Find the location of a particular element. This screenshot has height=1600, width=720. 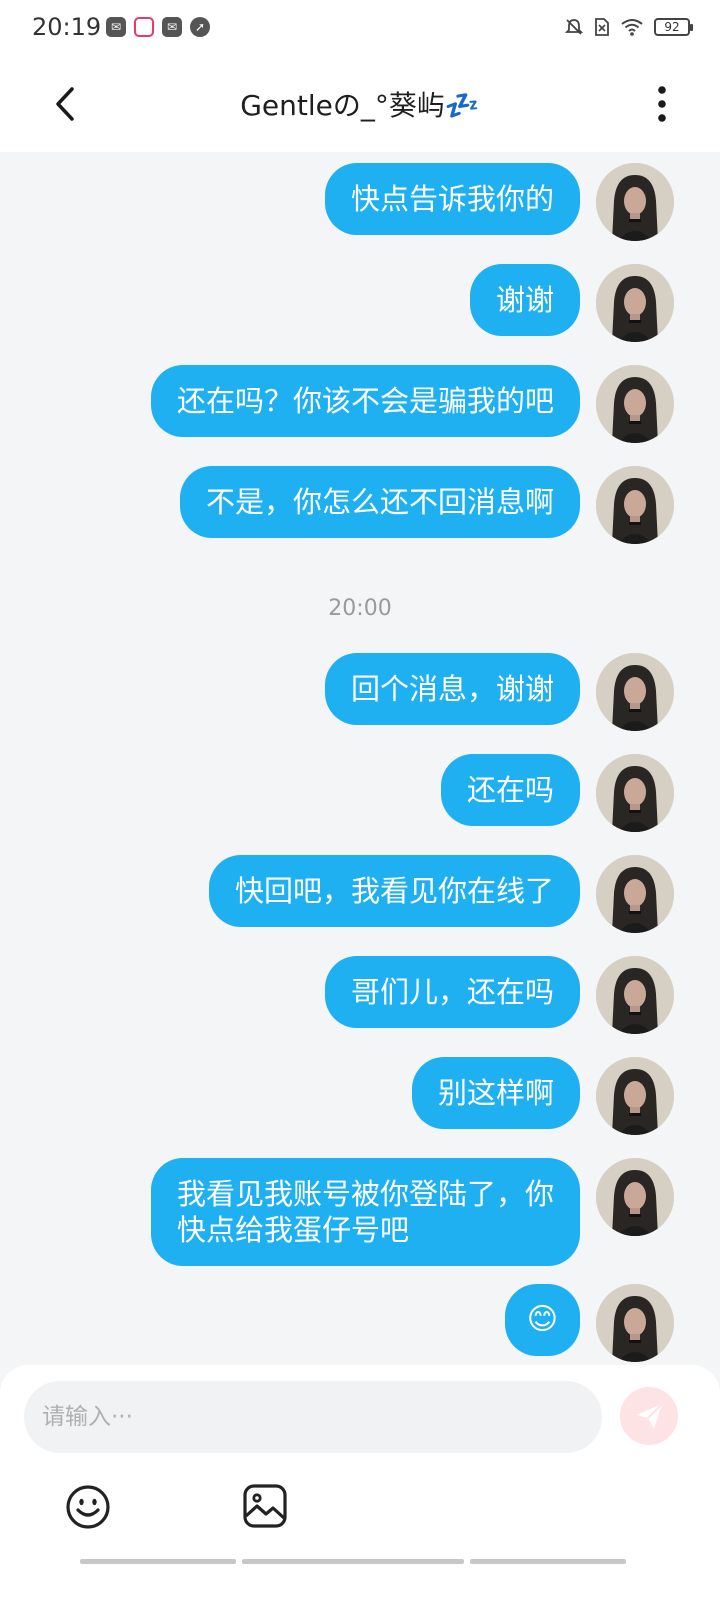

message-row: 还在吗？你该不会是骗我的吧 is located at coordinates (412, 404).